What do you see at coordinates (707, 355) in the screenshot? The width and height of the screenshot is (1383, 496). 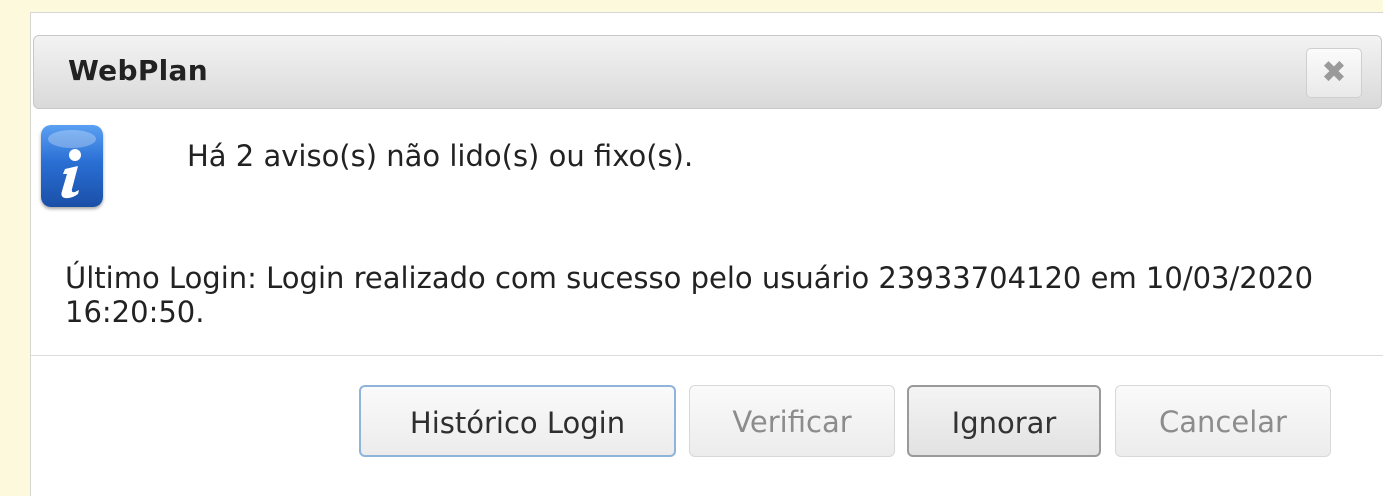 I see `footer-divider` at bounding box center [707, 355].